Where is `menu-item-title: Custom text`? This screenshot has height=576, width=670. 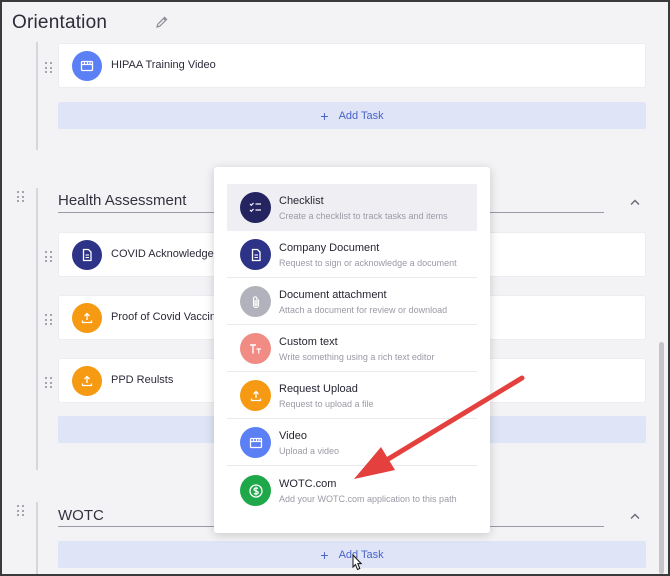
menu-item-title: Custom text is located at coordinates (308, 342).